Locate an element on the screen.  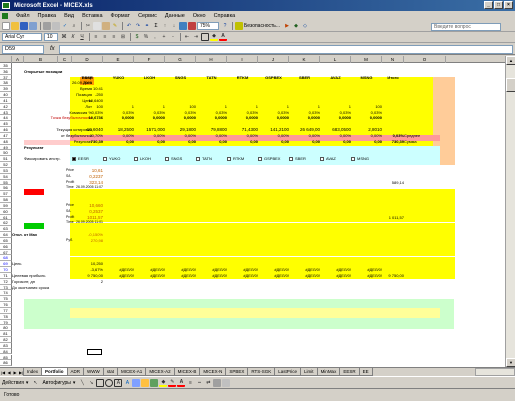
ticker-cell: RTKM is located at coordinates (242, 77).